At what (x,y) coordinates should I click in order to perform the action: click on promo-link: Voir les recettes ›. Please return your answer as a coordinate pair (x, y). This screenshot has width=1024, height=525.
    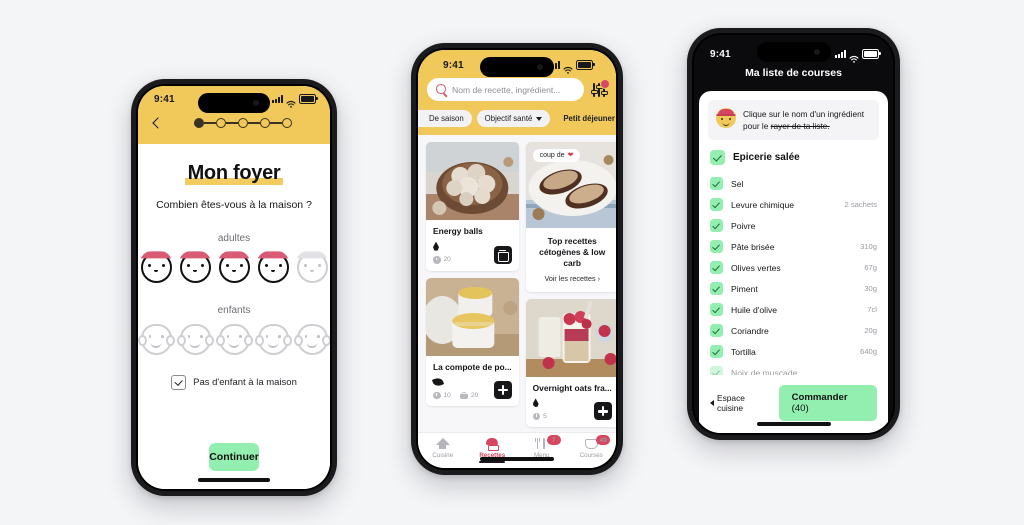
    Looking at the image, I should click on (572, 278).